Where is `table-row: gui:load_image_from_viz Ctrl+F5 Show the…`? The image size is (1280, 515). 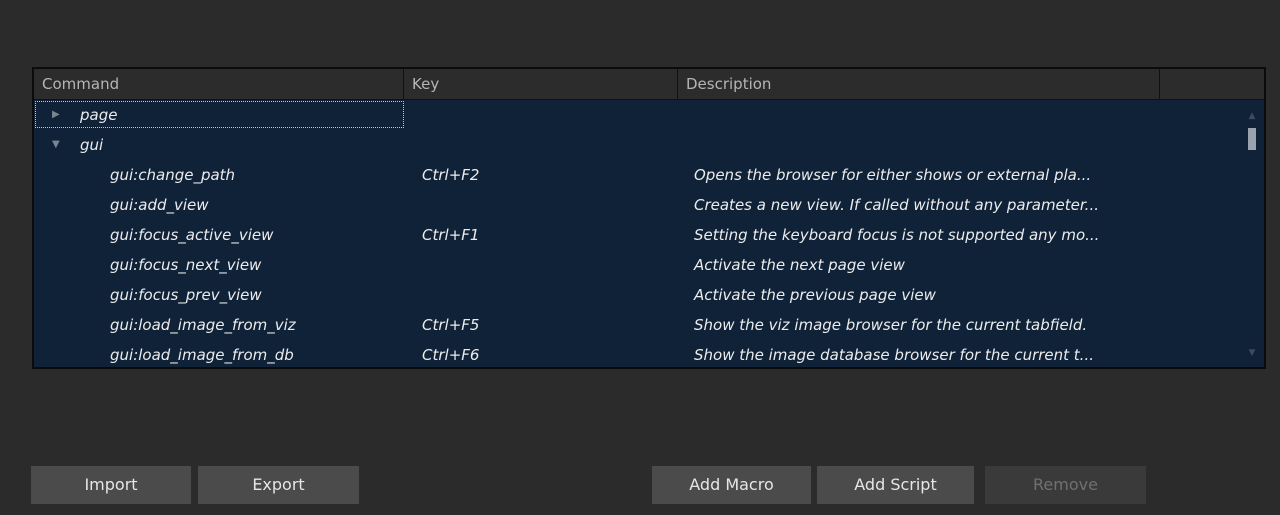
table-row: gui:load_image_from_viz Ctrl+F5 Show the… is located at coordinates (637, 325).